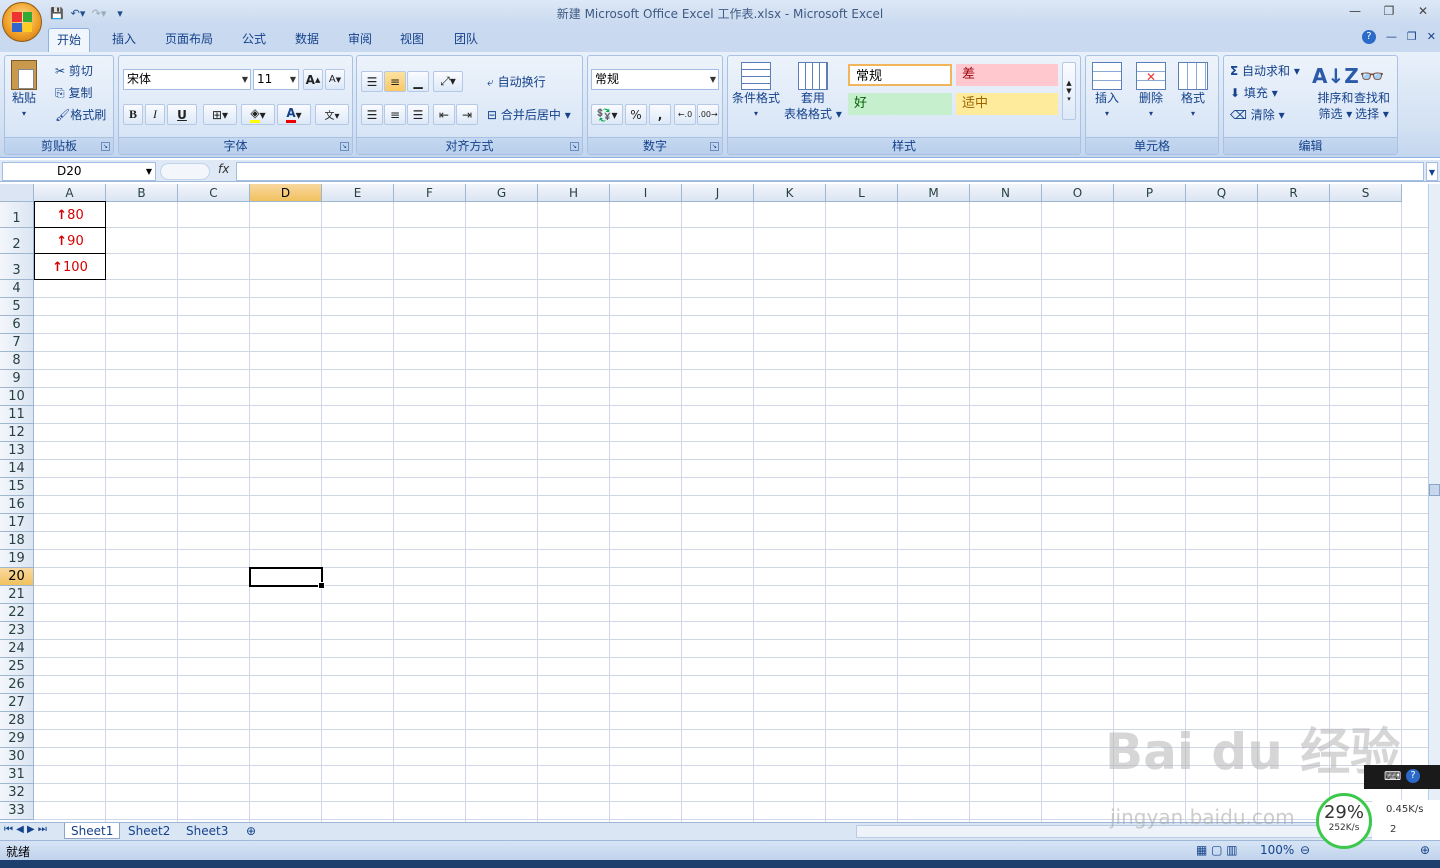 The width and height of the screenshot is (1440, 868). What do you see at coordinates (1193, 92) in the screenshot?
I see `format-cells-button: 格式 ▾` at bounding box center [1193, 92].